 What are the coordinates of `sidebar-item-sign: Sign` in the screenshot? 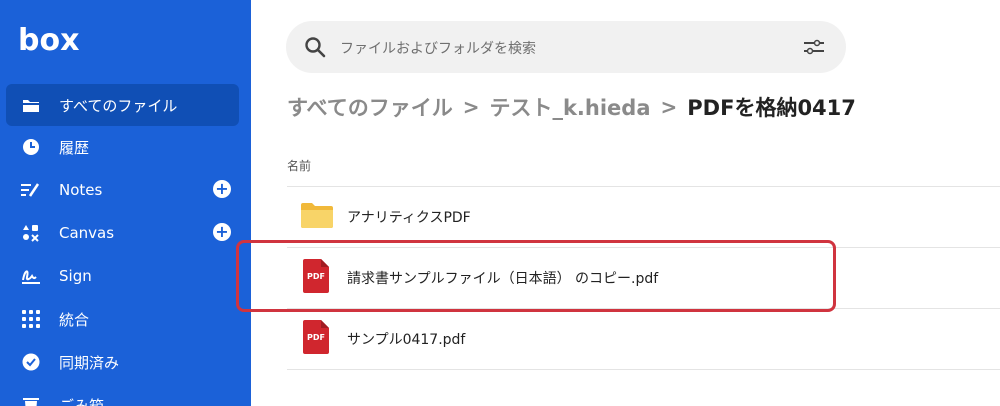 It's located at (122, 276).